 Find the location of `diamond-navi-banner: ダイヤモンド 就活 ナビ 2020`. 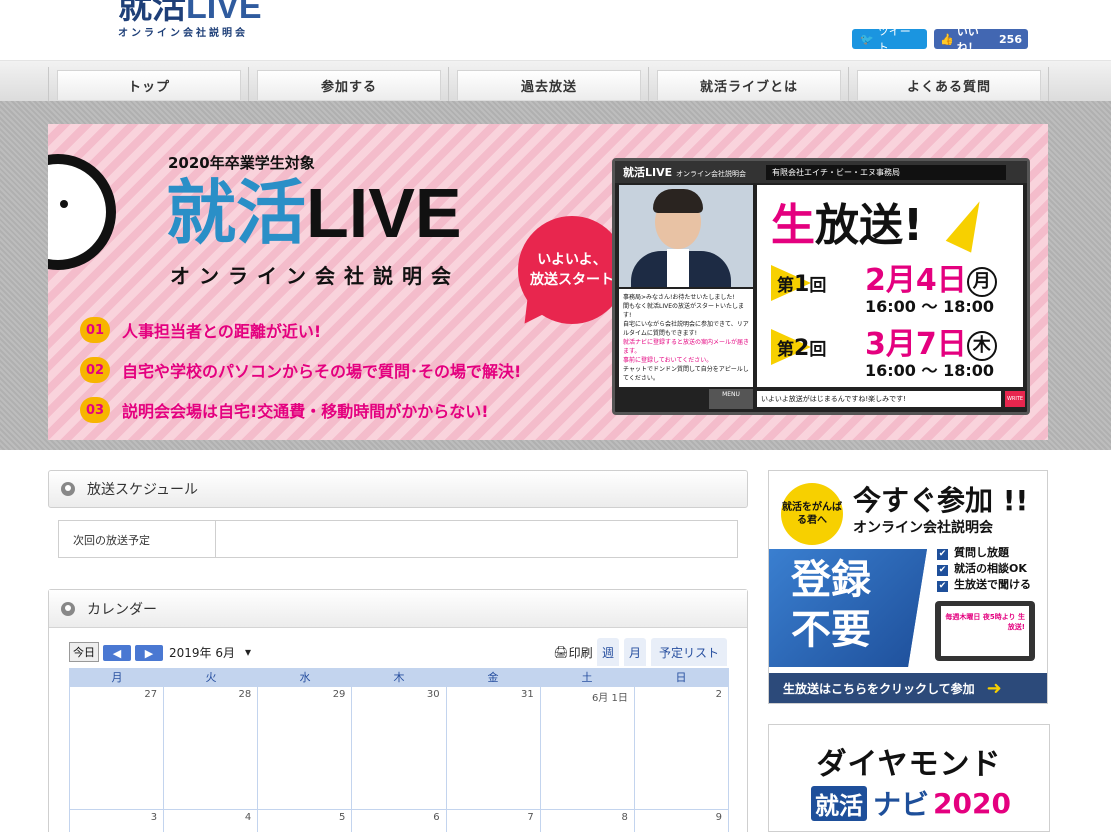

diamond-navi-banner: ダイヤモンド 就活 ナビ 2020 is located at coordinates (909, 778).